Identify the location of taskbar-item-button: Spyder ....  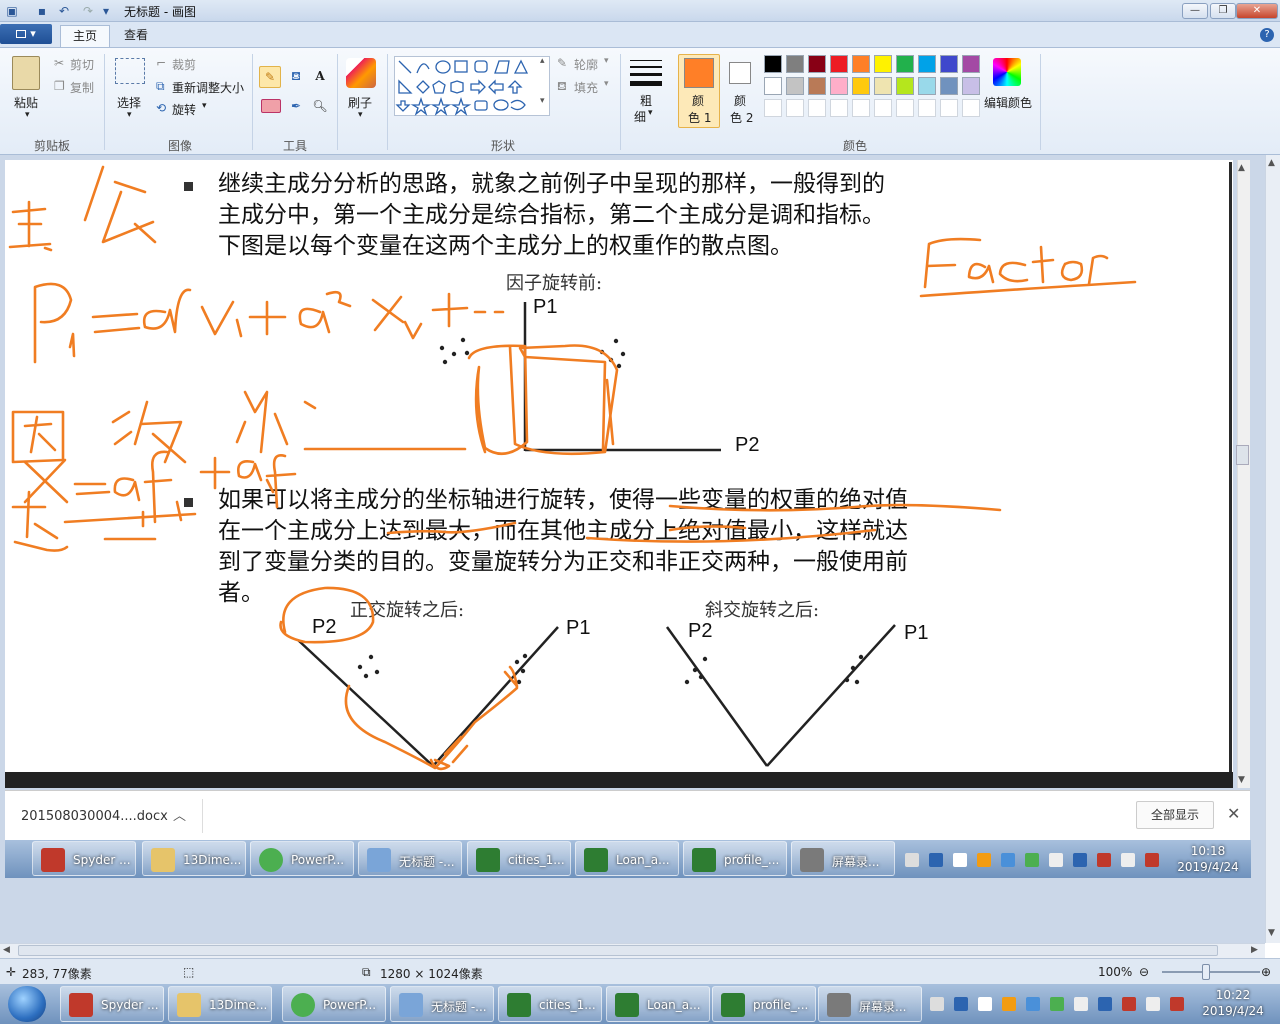
(112, 1004).